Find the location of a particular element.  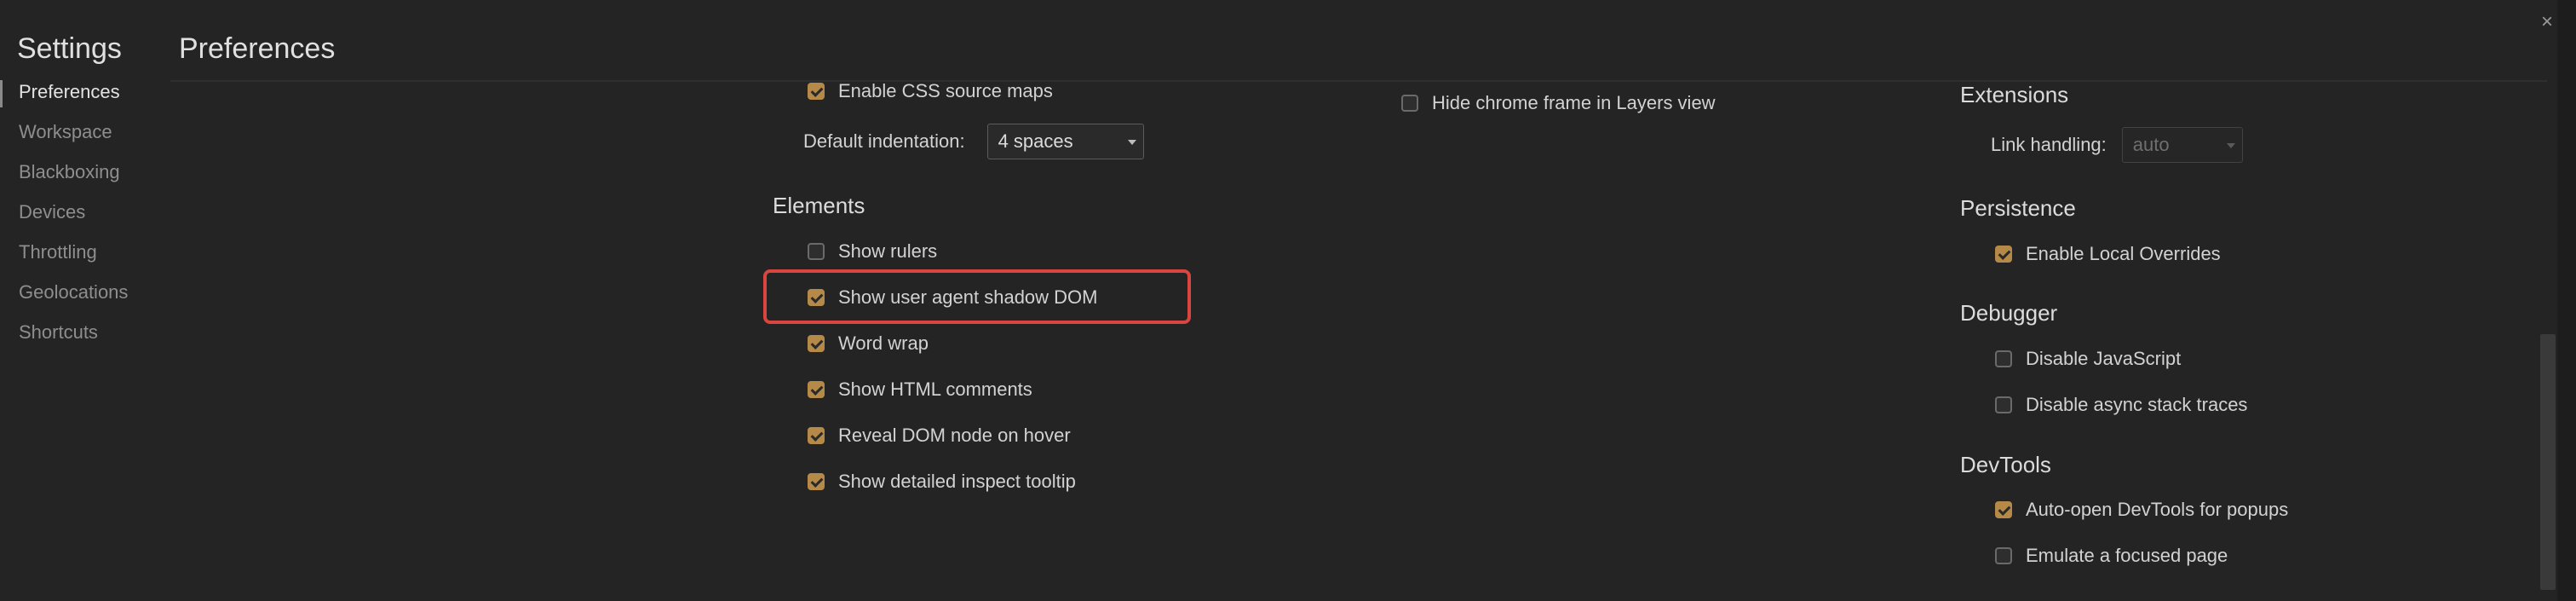

default-indentation-label: Default indentation: is located at coordinates (884, 141).